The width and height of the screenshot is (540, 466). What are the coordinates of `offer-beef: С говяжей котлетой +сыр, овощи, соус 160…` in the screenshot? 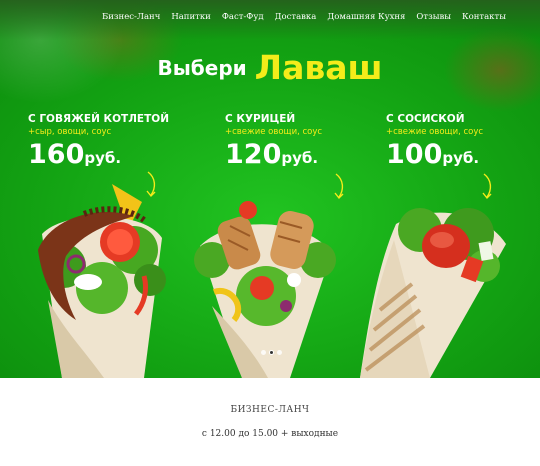 It's located at (98, 141).